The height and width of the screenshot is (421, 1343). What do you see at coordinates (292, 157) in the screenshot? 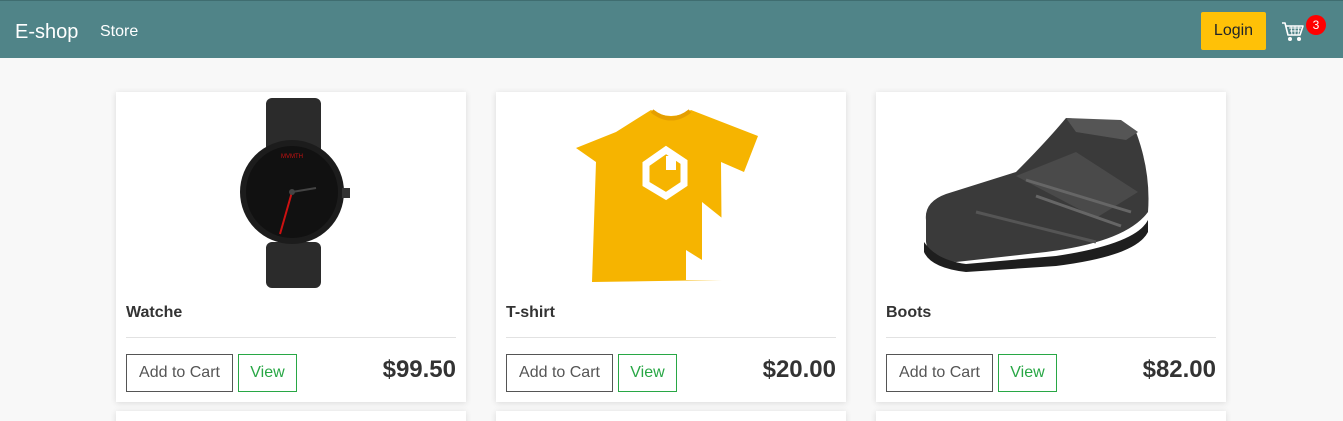
I see `svg-text: MVMTH` at bounding box center [292, 157].